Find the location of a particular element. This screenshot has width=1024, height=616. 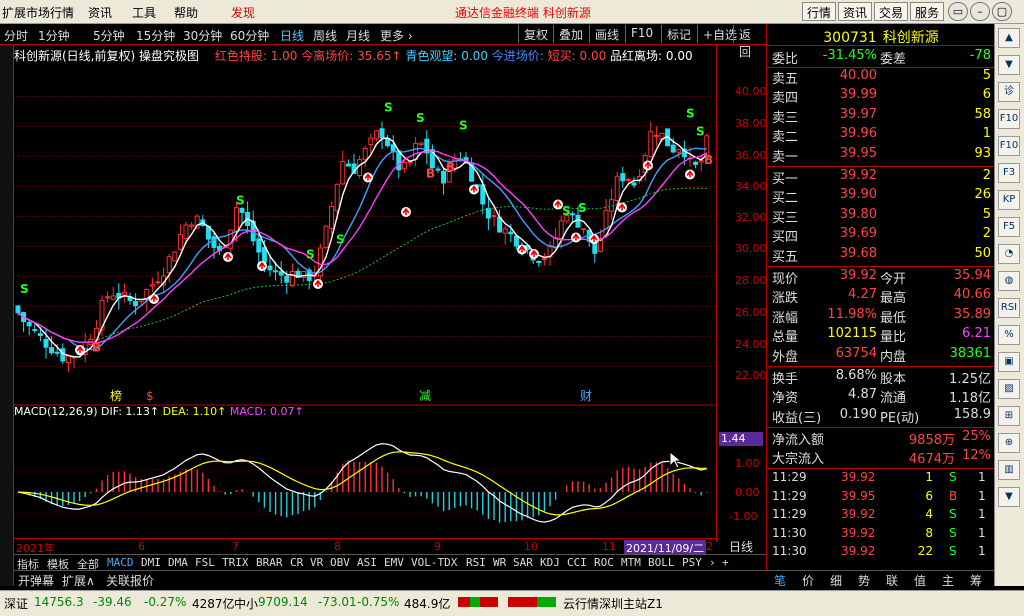

quote-tab: 笔 is located at coordinates (780, 580).